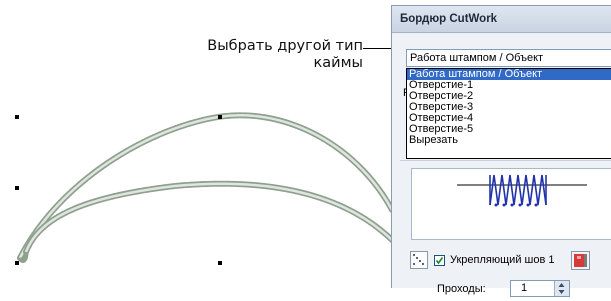  What do you see at coordinates (524, 288) in the screenshot?
I see `passes-value: 1` at bounding box center [524, 288].